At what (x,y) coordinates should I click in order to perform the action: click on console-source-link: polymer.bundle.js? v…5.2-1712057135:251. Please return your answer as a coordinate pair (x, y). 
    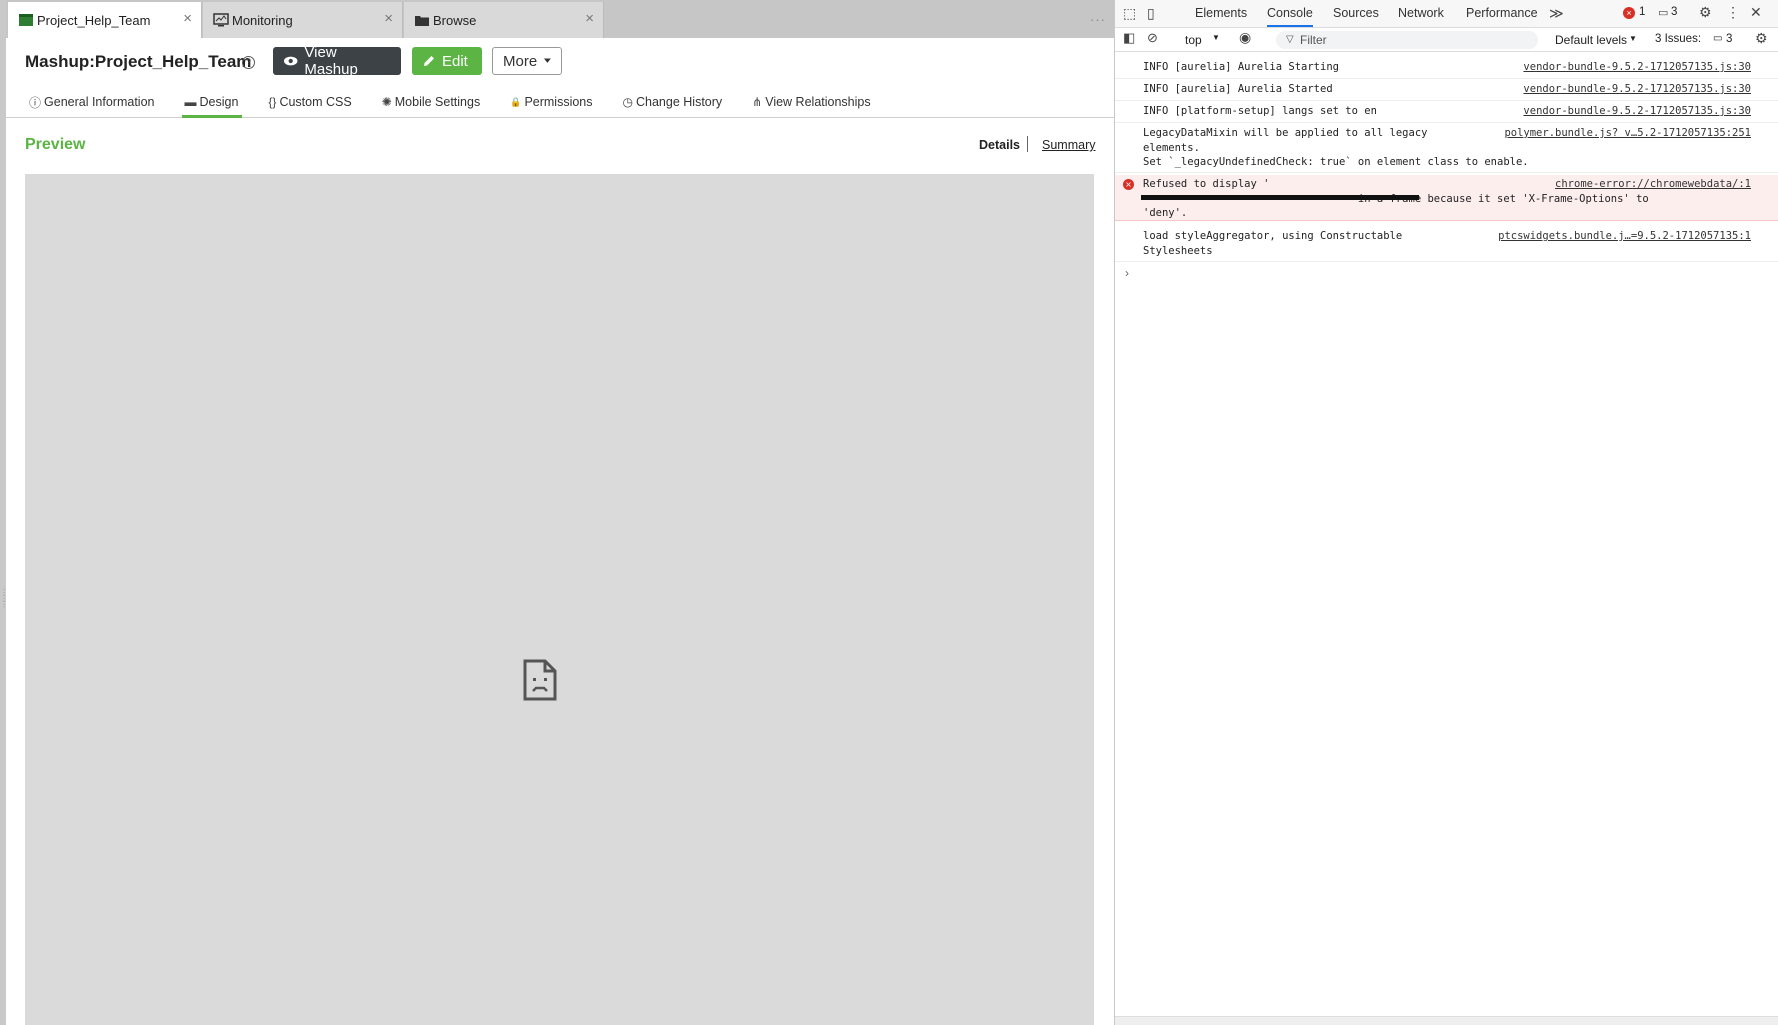
    Looking at the image, I should click on (1627, 133).